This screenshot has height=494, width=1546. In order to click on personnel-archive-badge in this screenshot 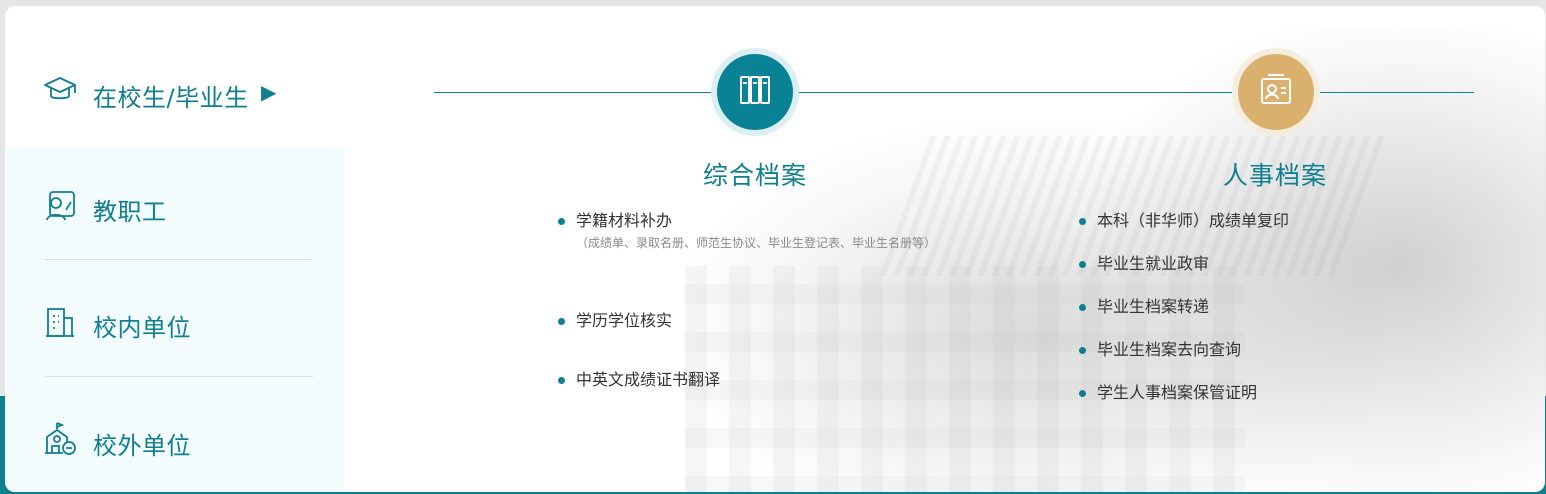, I will do `click(1276, 92)`.